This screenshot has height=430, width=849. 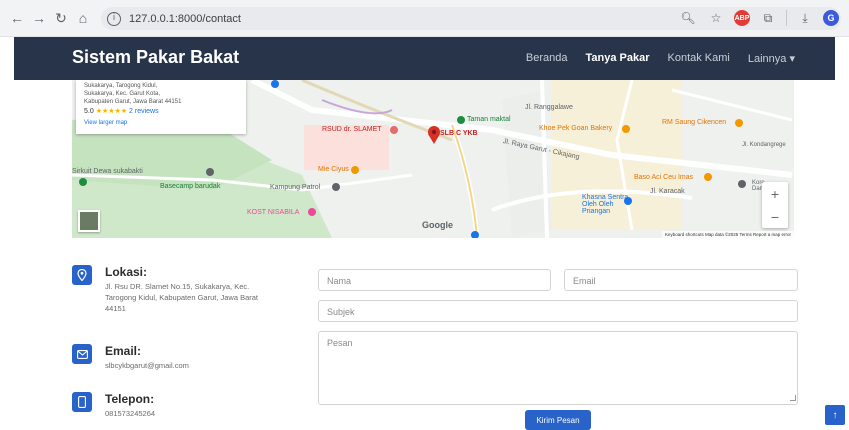 What do you see at coordinates (768, 18) in the screenshot?
I see `extensions-puzzle-icon: ⧉` at bounding box center [768, 18].